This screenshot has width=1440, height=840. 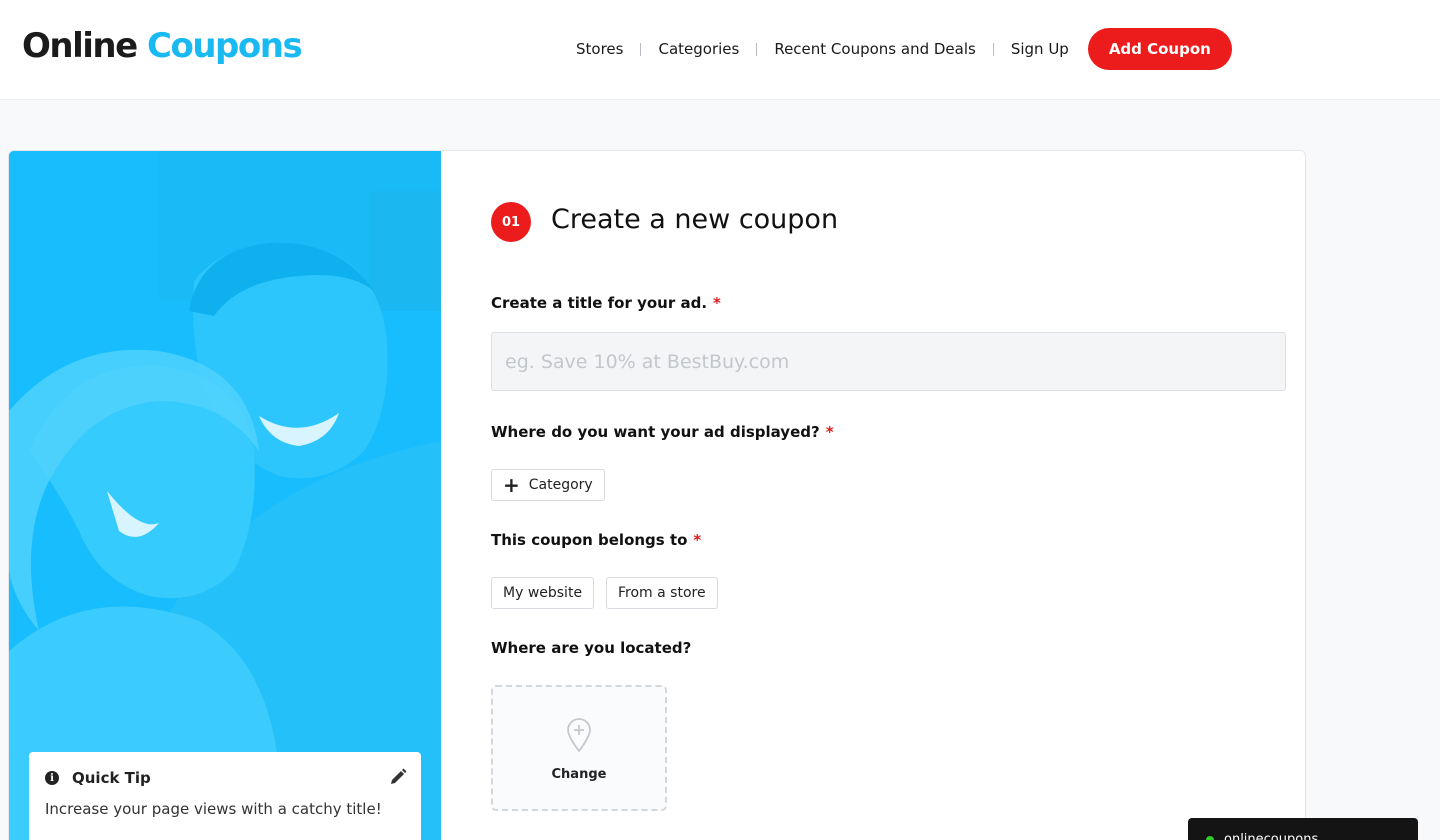 I want to click on belongs-label-text: This coupon belongs to, so click(x=589, y=540).